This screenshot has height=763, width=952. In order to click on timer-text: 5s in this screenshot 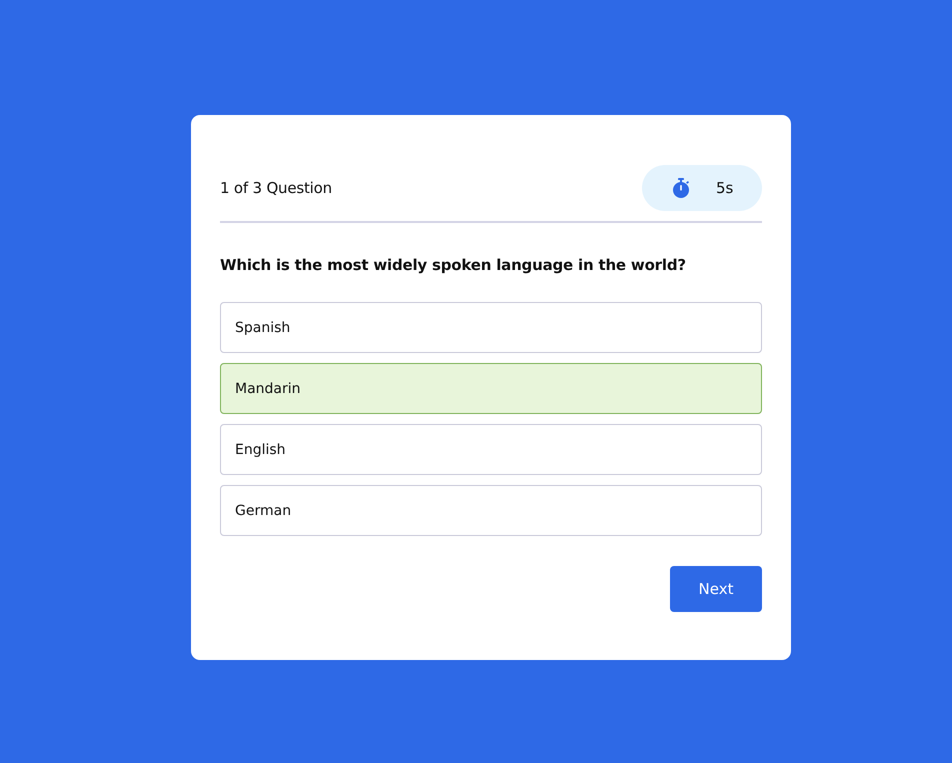, I will do `click(725, 188)`.